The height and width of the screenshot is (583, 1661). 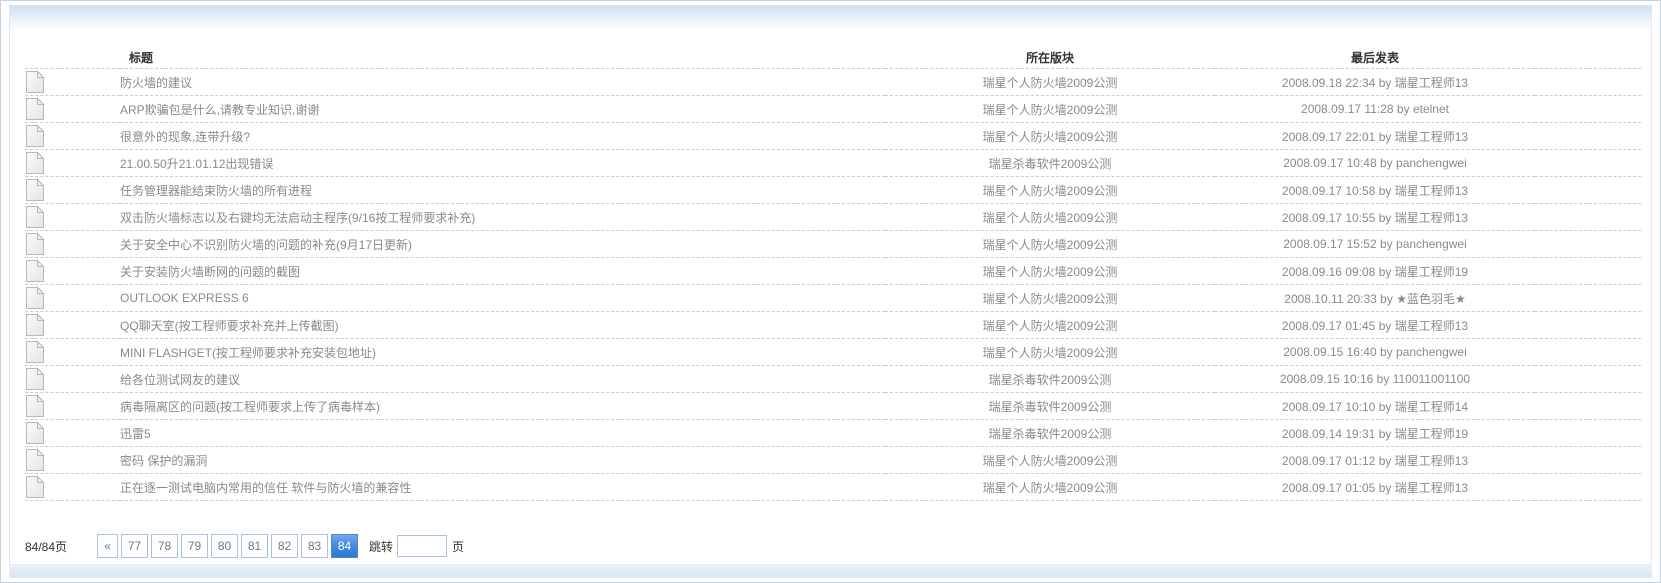 What do you see at coordinates (156, 83) in the screenshot?
I see `thread-title-link: 防火墙的建议` at bounding box center [156, 83].